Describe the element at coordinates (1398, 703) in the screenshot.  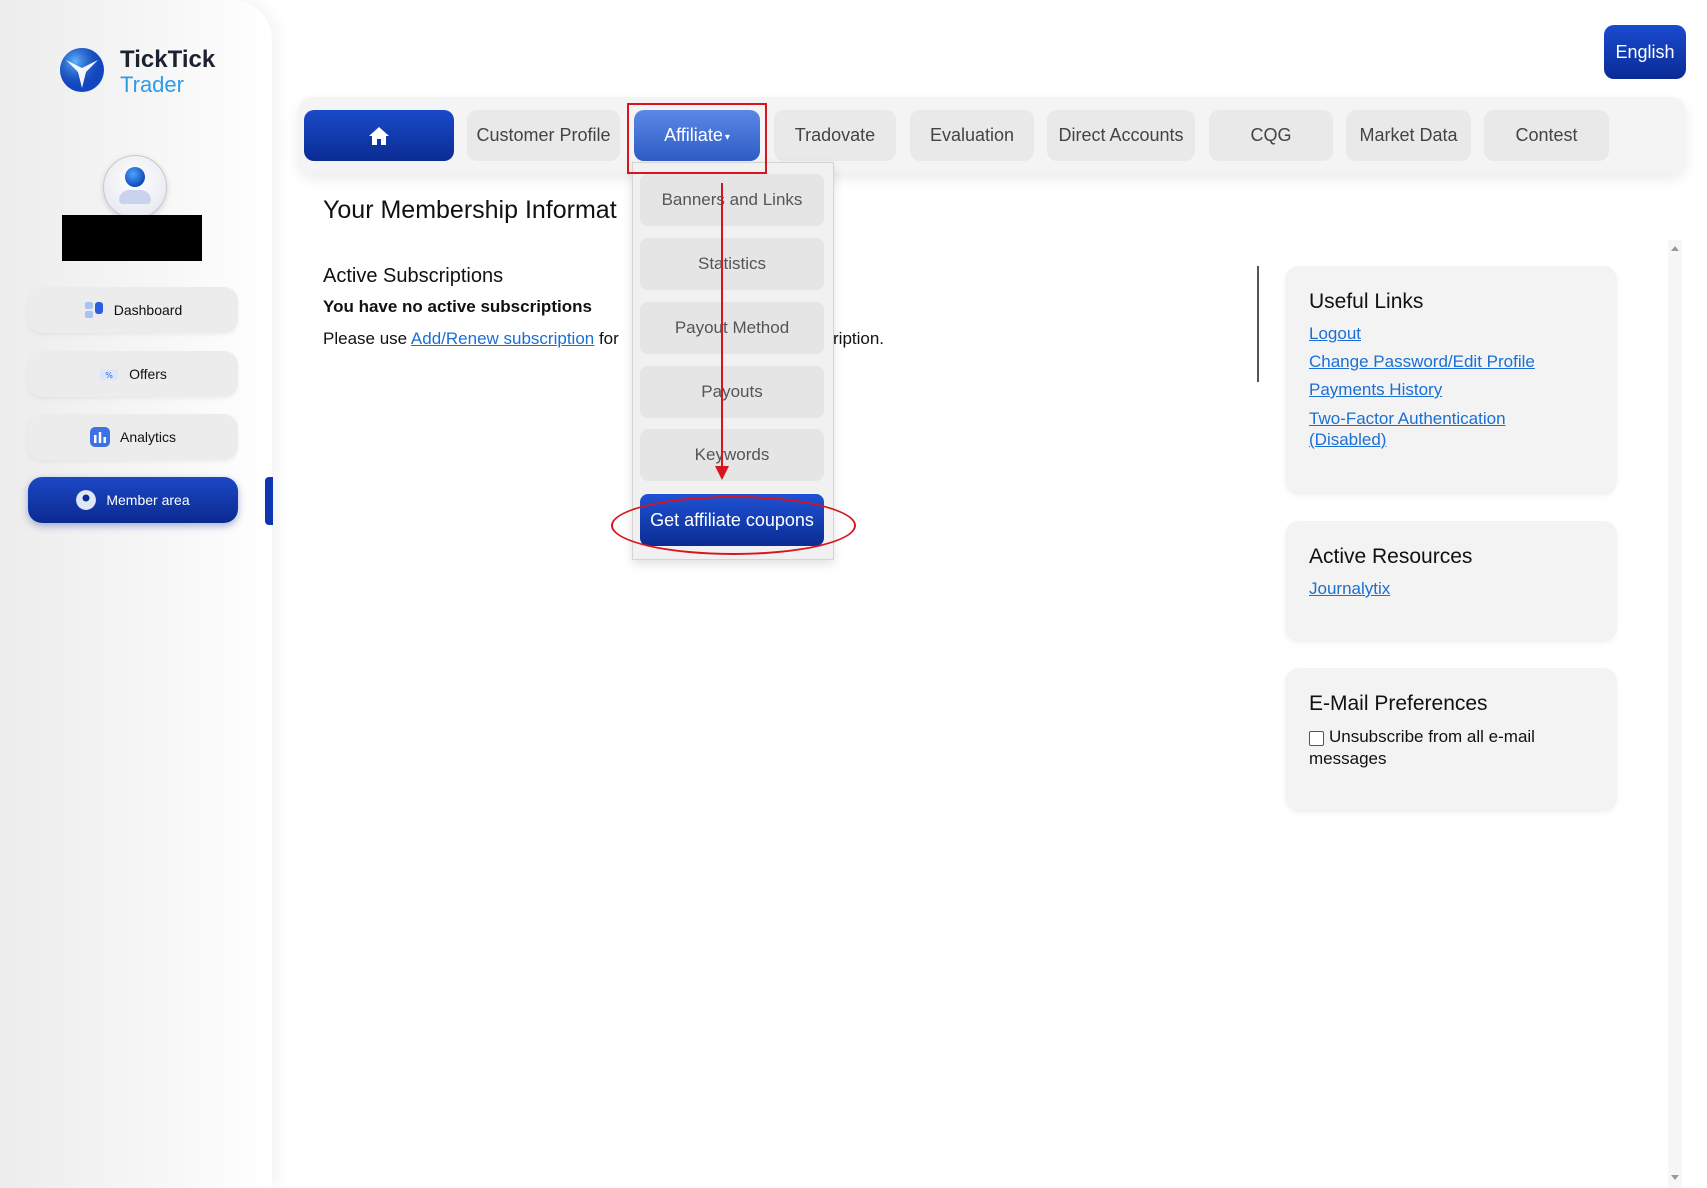
I see `email-preferences-title: E-Mail Preferences` at that location.